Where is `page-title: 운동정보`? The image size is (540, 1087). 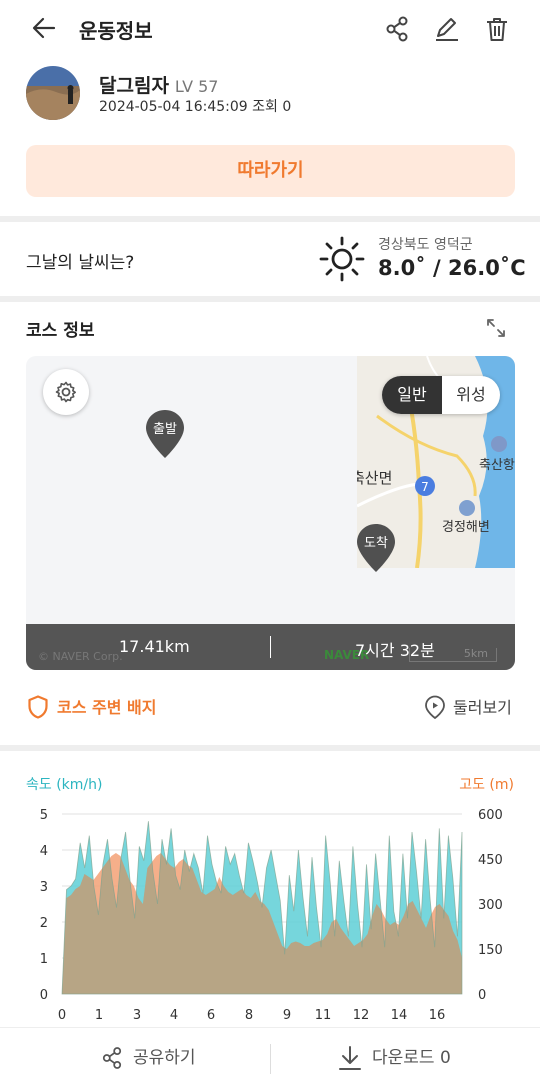
page-title: 운동정보 is located at coordinates (116, 31).